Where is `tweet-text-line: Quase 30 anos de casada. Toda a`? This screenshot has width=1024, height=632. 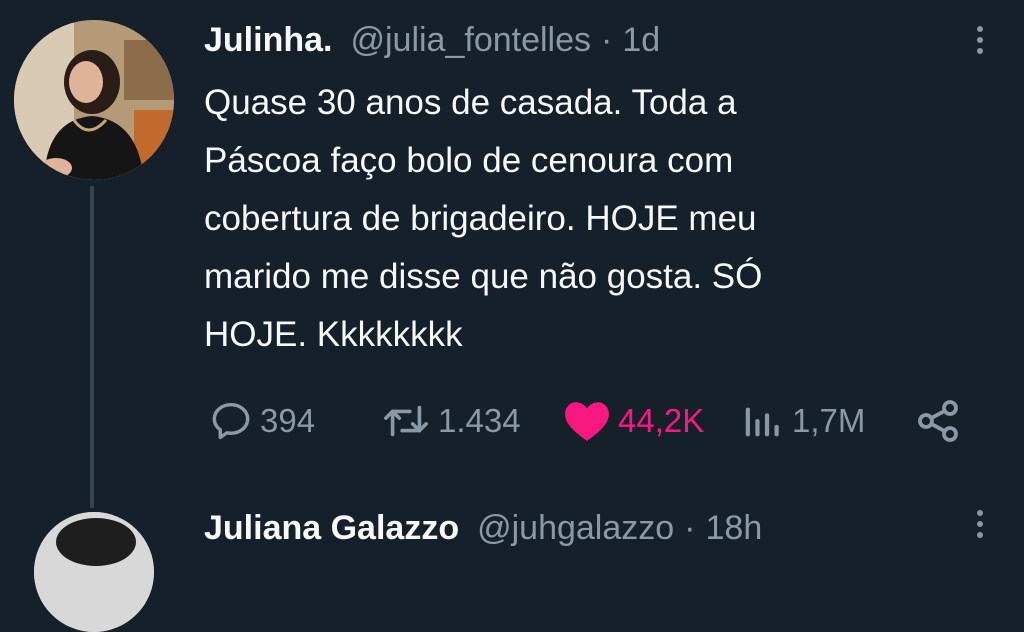 tweet-text-line: Quase 30 anos de casada. Toda a is located at coordinates (470, 102).